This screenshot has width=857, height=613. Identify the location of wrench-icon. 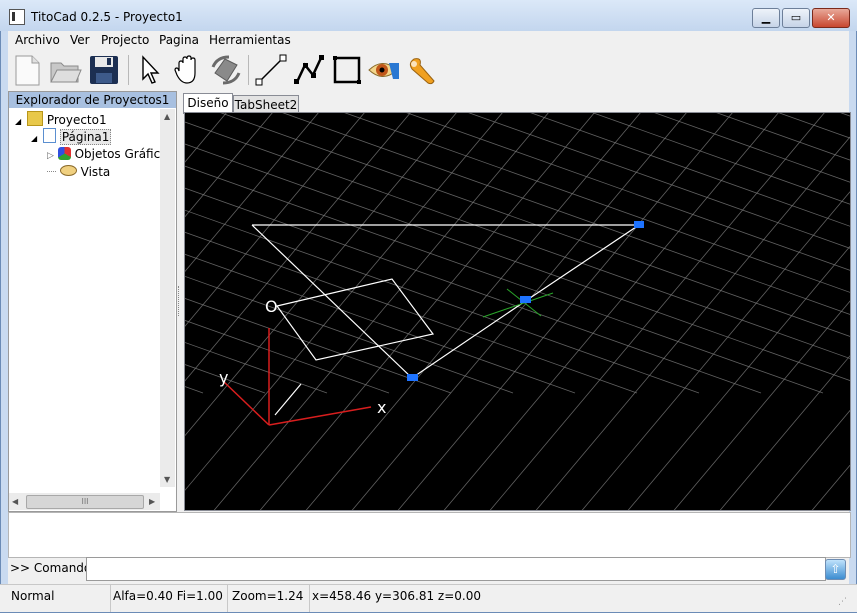
(421, 70).